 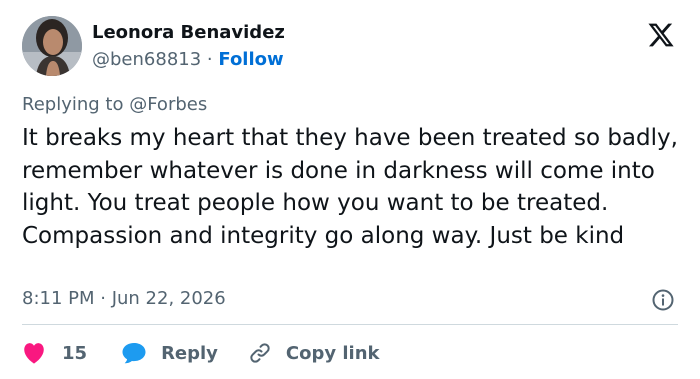 I want to click on reply-button: Reply, so click(x=169, y=353).